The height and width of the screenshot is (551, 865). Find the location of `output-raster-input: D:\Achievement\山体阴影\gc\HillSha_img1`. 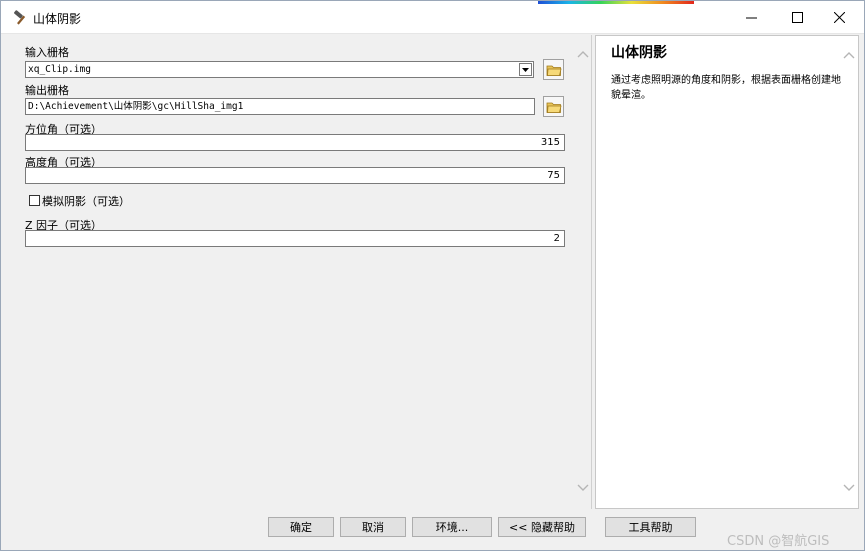

output-raster-input: D:\Achievement\山体阴影\gc\HillSha_img1 is located at coordinates (280, 106).